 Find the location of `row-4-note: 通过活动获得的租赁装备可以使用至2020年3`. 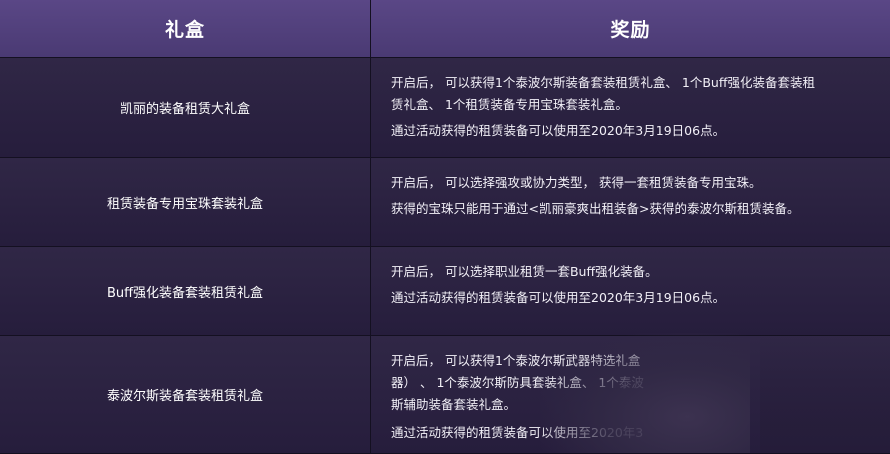

row-4-note: 通过活动获得的租赁装备可以使用至2020年3 is located at coordinates (517, 432).